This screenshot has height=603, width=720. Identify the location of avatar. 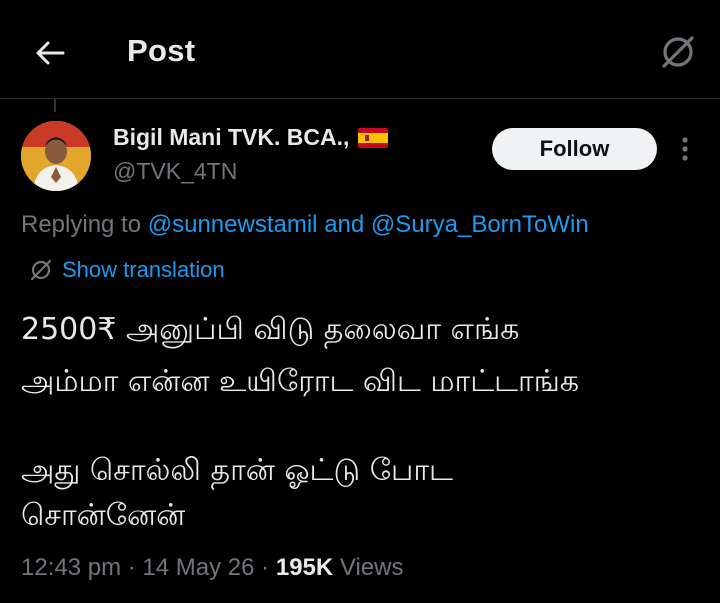
(56, 156).